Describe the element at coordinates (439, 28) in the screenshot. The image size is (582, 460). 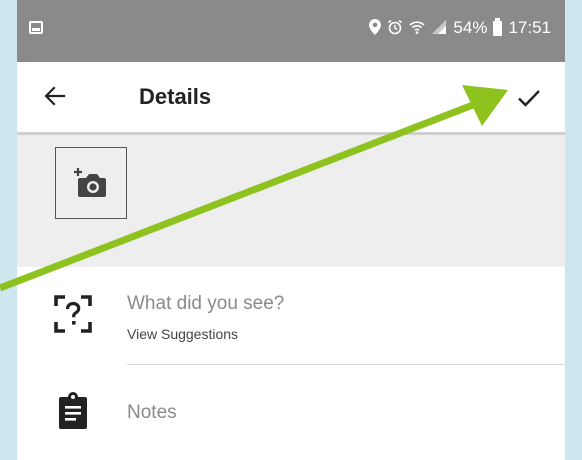
I see `signal-icon` at that location.